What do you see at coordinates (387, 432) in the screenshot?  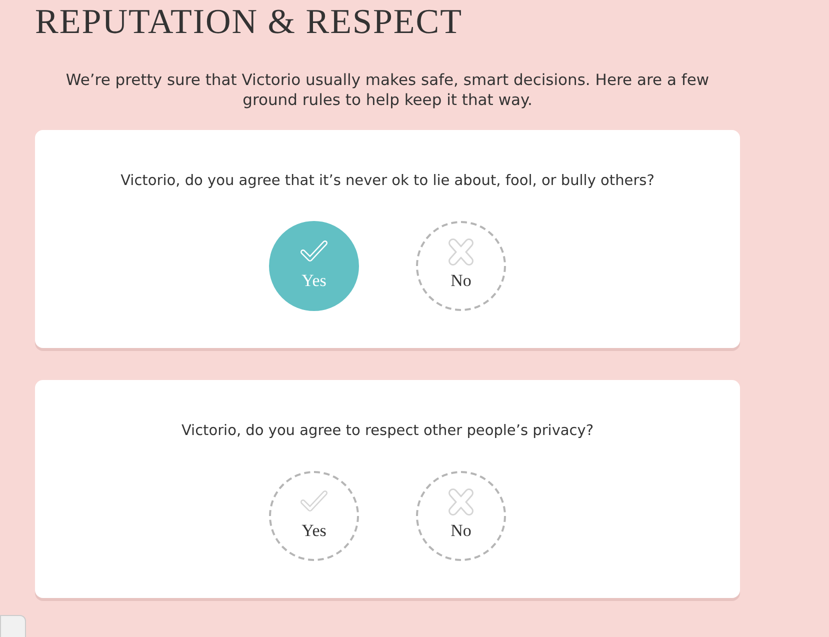 I see `question-text: Victorio, do you agree to respect other people’s privacy?` at bounding box center [387, 432].